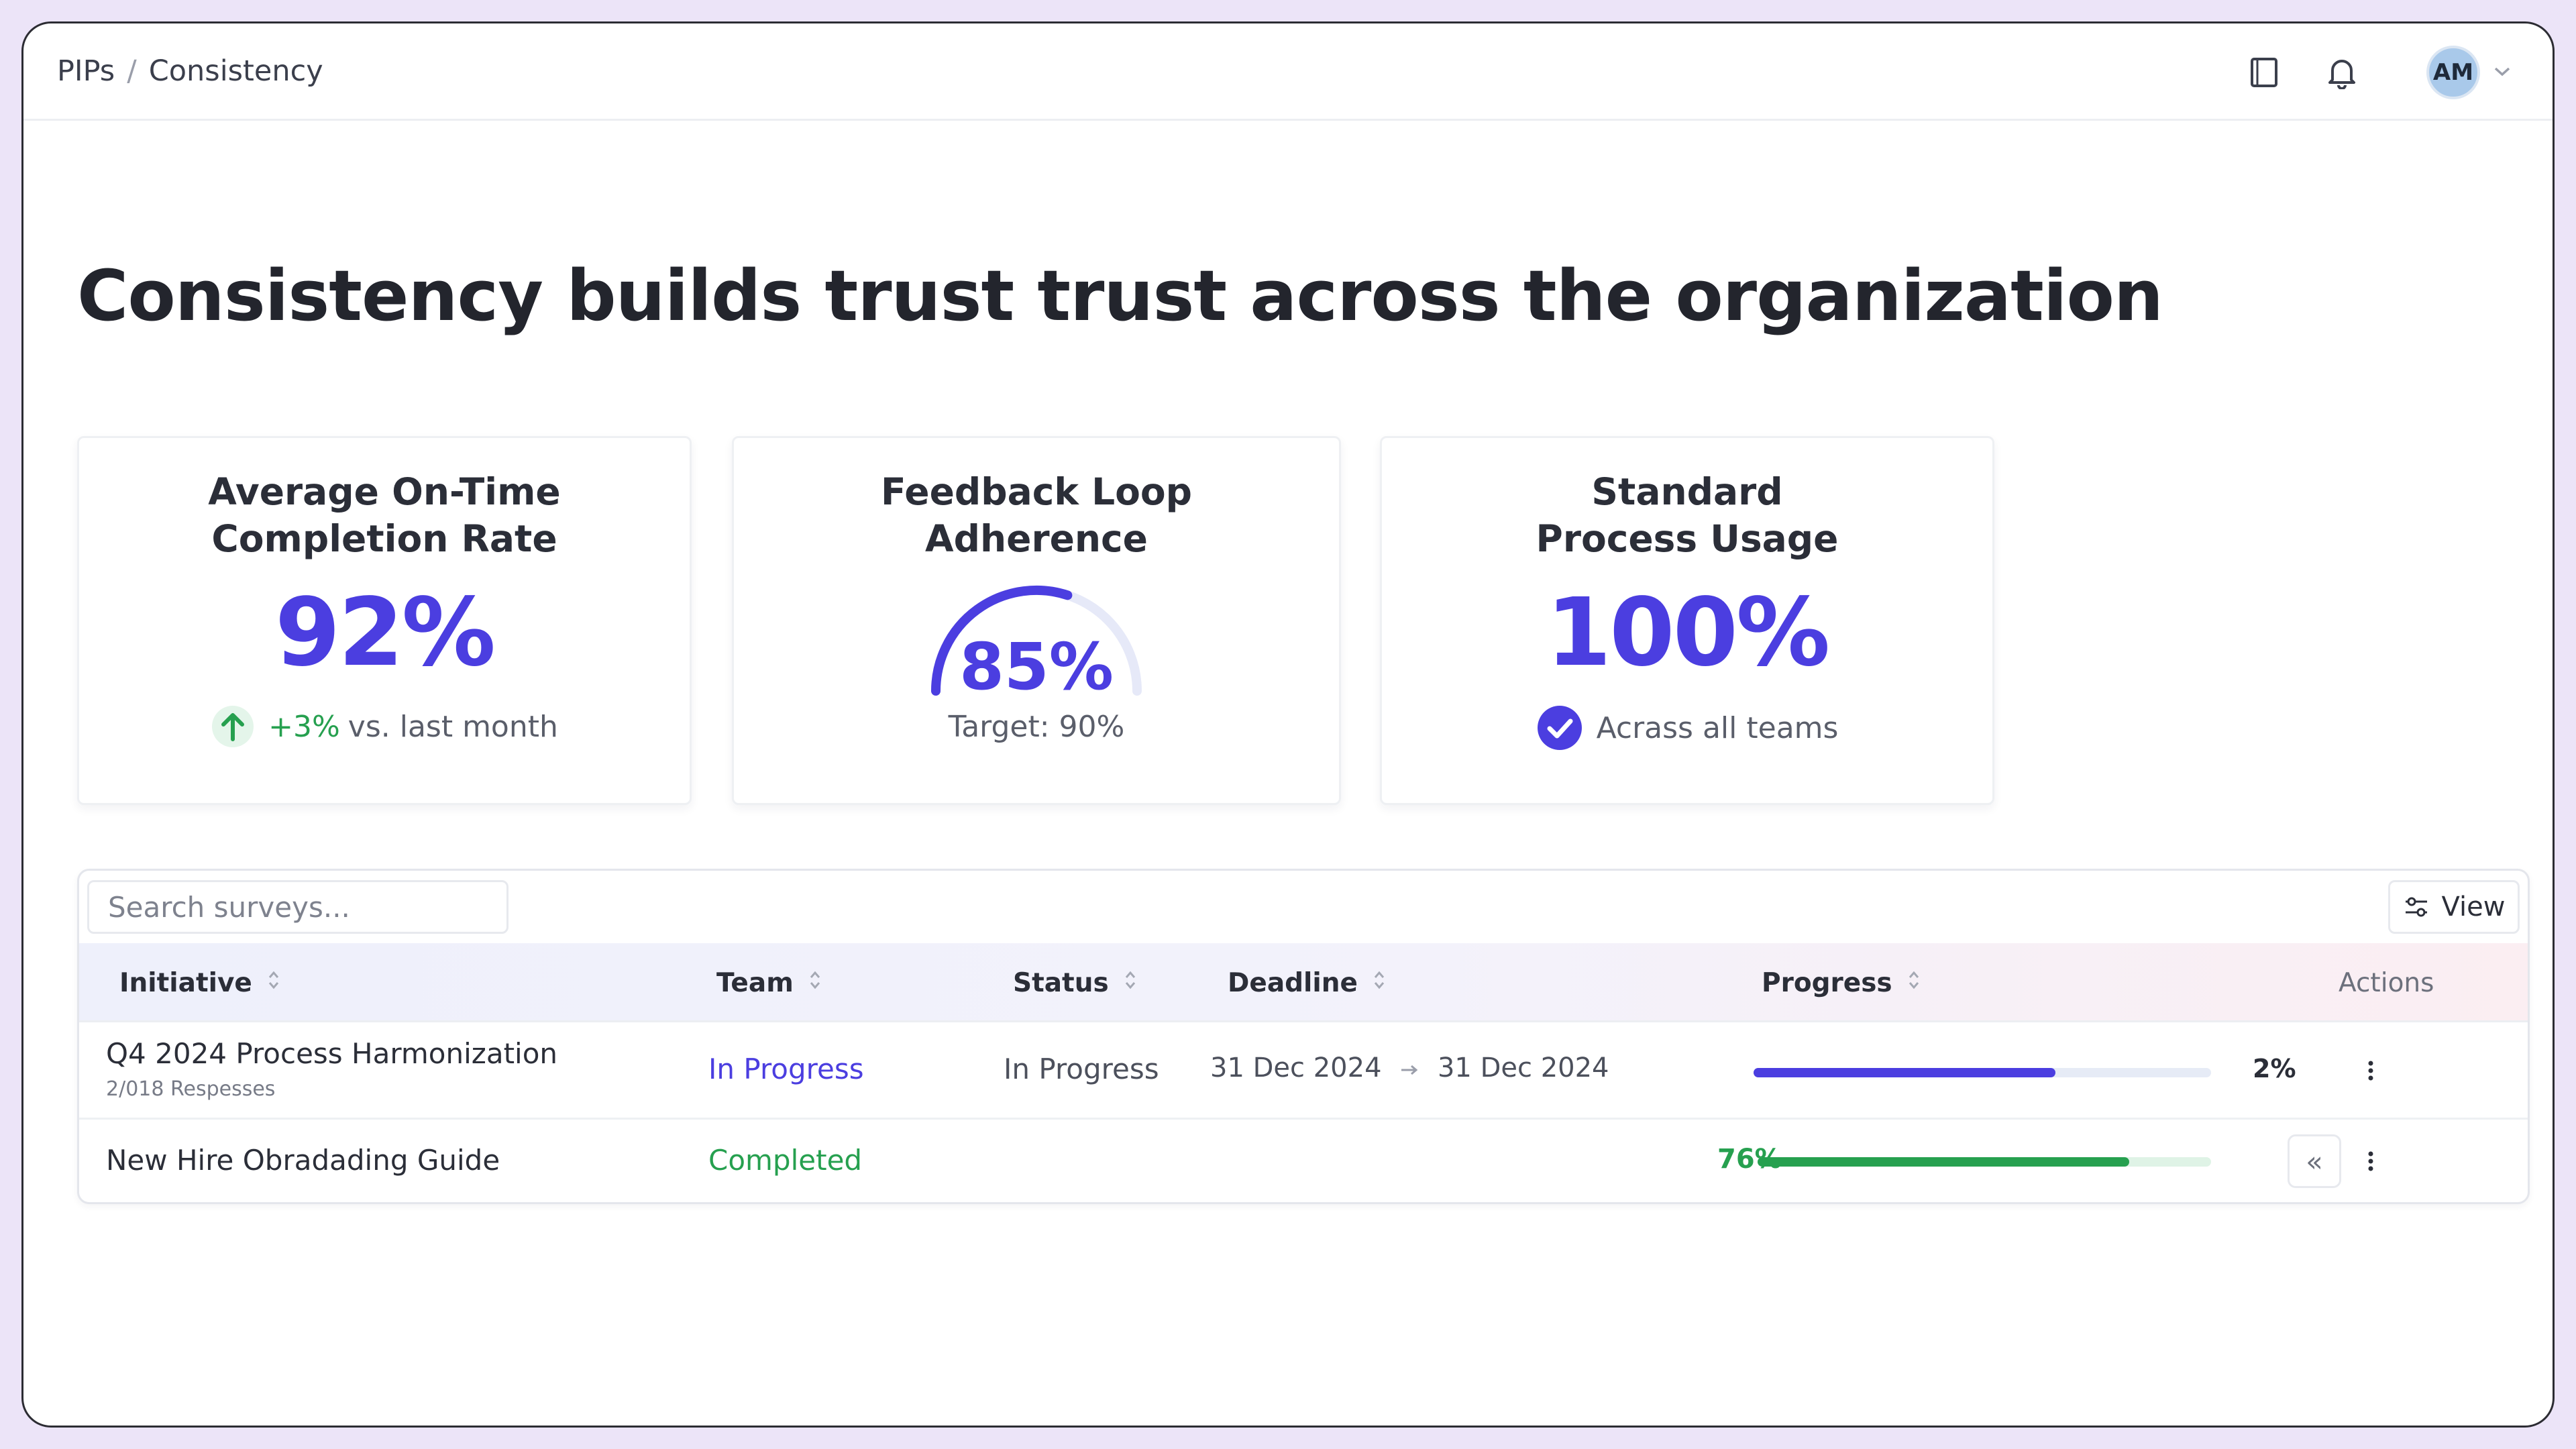 The height and width of the screenshot is (1449, 2576). I want to click on standard-sub: Acrass all teams, so click(1687, 727).